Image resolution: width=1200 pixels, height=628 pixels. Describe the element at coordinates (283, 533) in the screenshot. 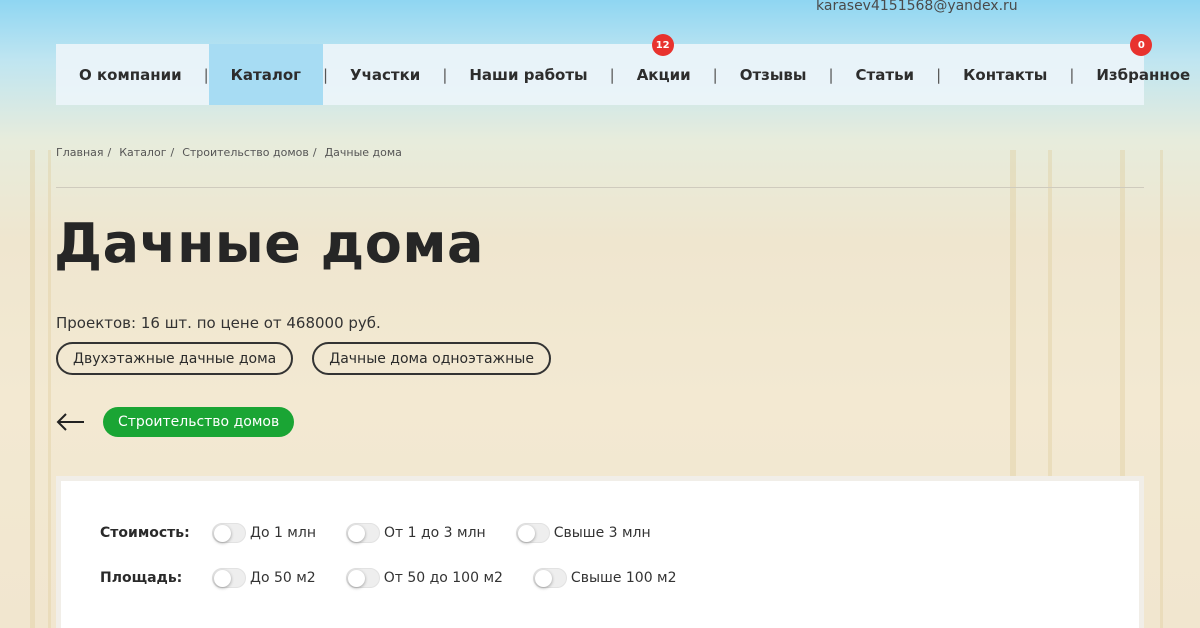

I see `option-label: До 1 млн` at that location.